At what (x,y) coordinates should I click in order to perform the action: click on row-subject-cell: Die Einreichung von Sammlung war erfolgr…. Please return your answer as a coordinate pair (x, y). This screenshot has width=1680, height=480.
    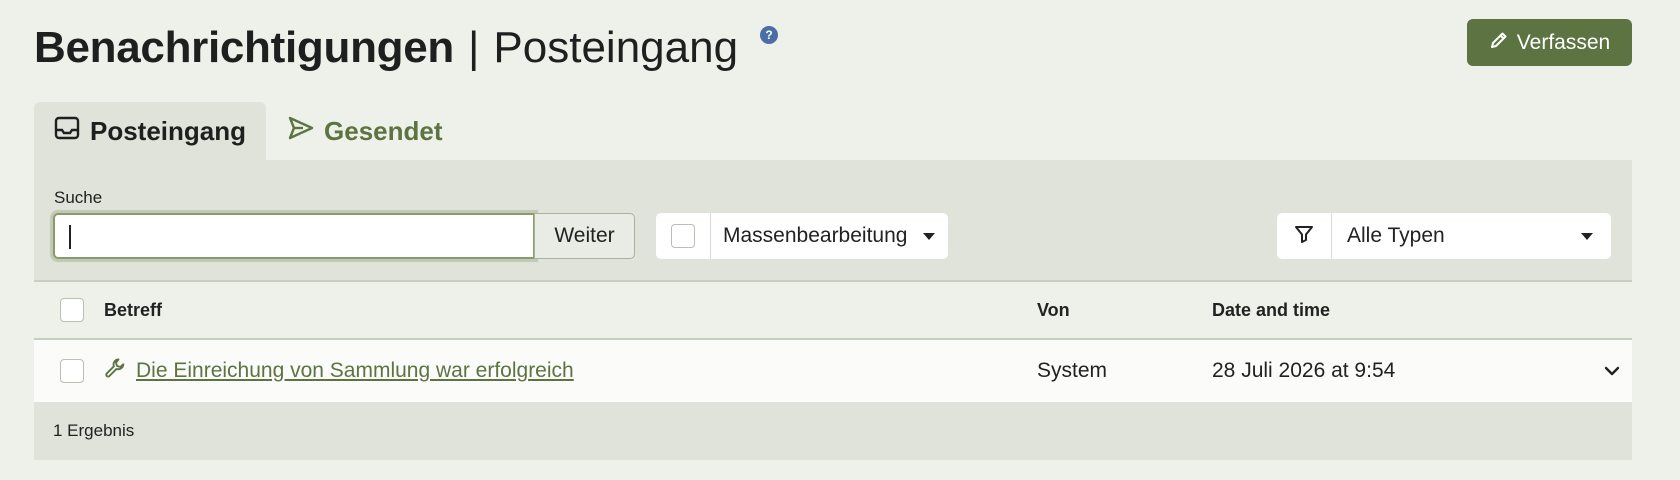
    Looking at the image, I should click on (570, 371).